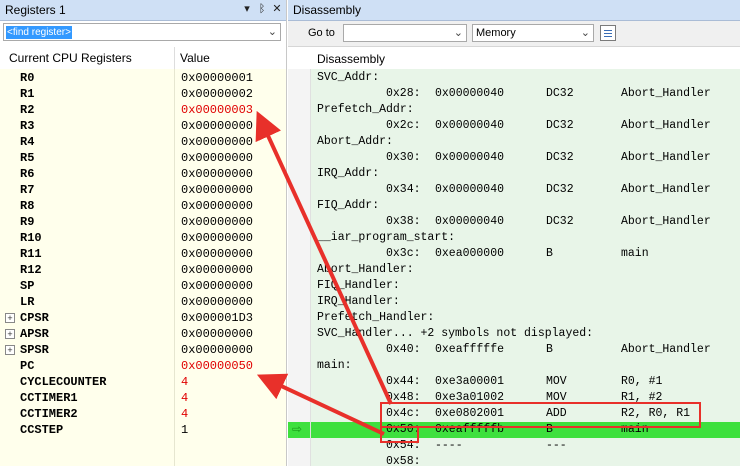 Image resolution: width=740 pixels, height=466 pixels. I want to click on register-row: CYCLECOUNTER 4, so click(143, 382).